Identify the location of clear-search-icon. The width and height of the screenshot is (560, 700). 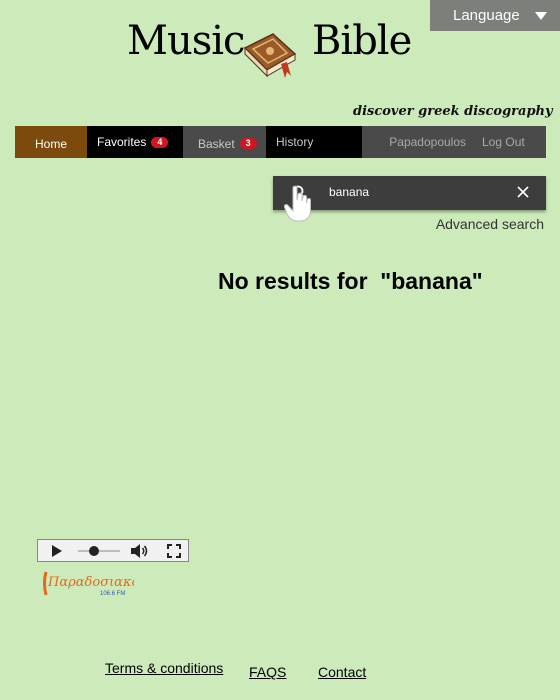
(523, 192).